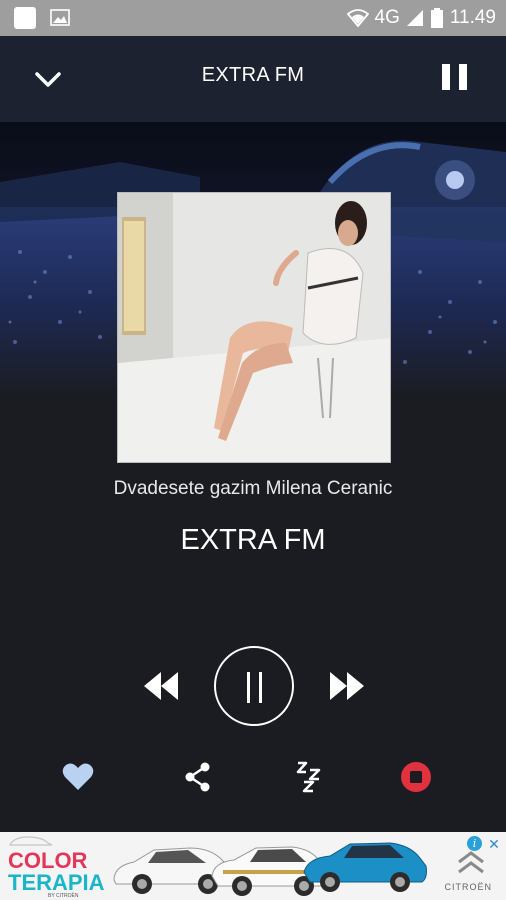 Image resolution: width=506 pixels, height=900 pixels. Describe the element at coordinates (253, 540) in the screenshot. I see `station-name: EXTRA FM` at that location.